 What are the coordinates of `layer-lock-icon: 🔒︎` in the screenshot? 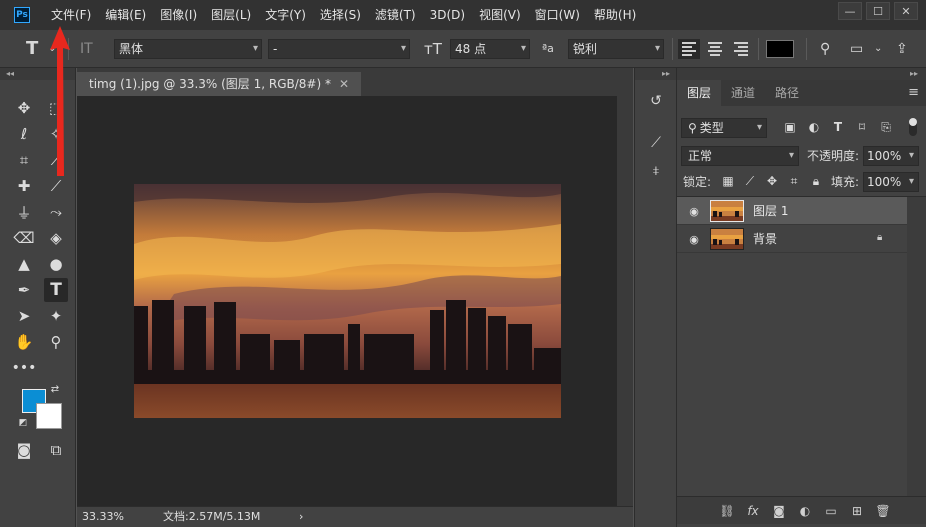 It's located at (879, 237).